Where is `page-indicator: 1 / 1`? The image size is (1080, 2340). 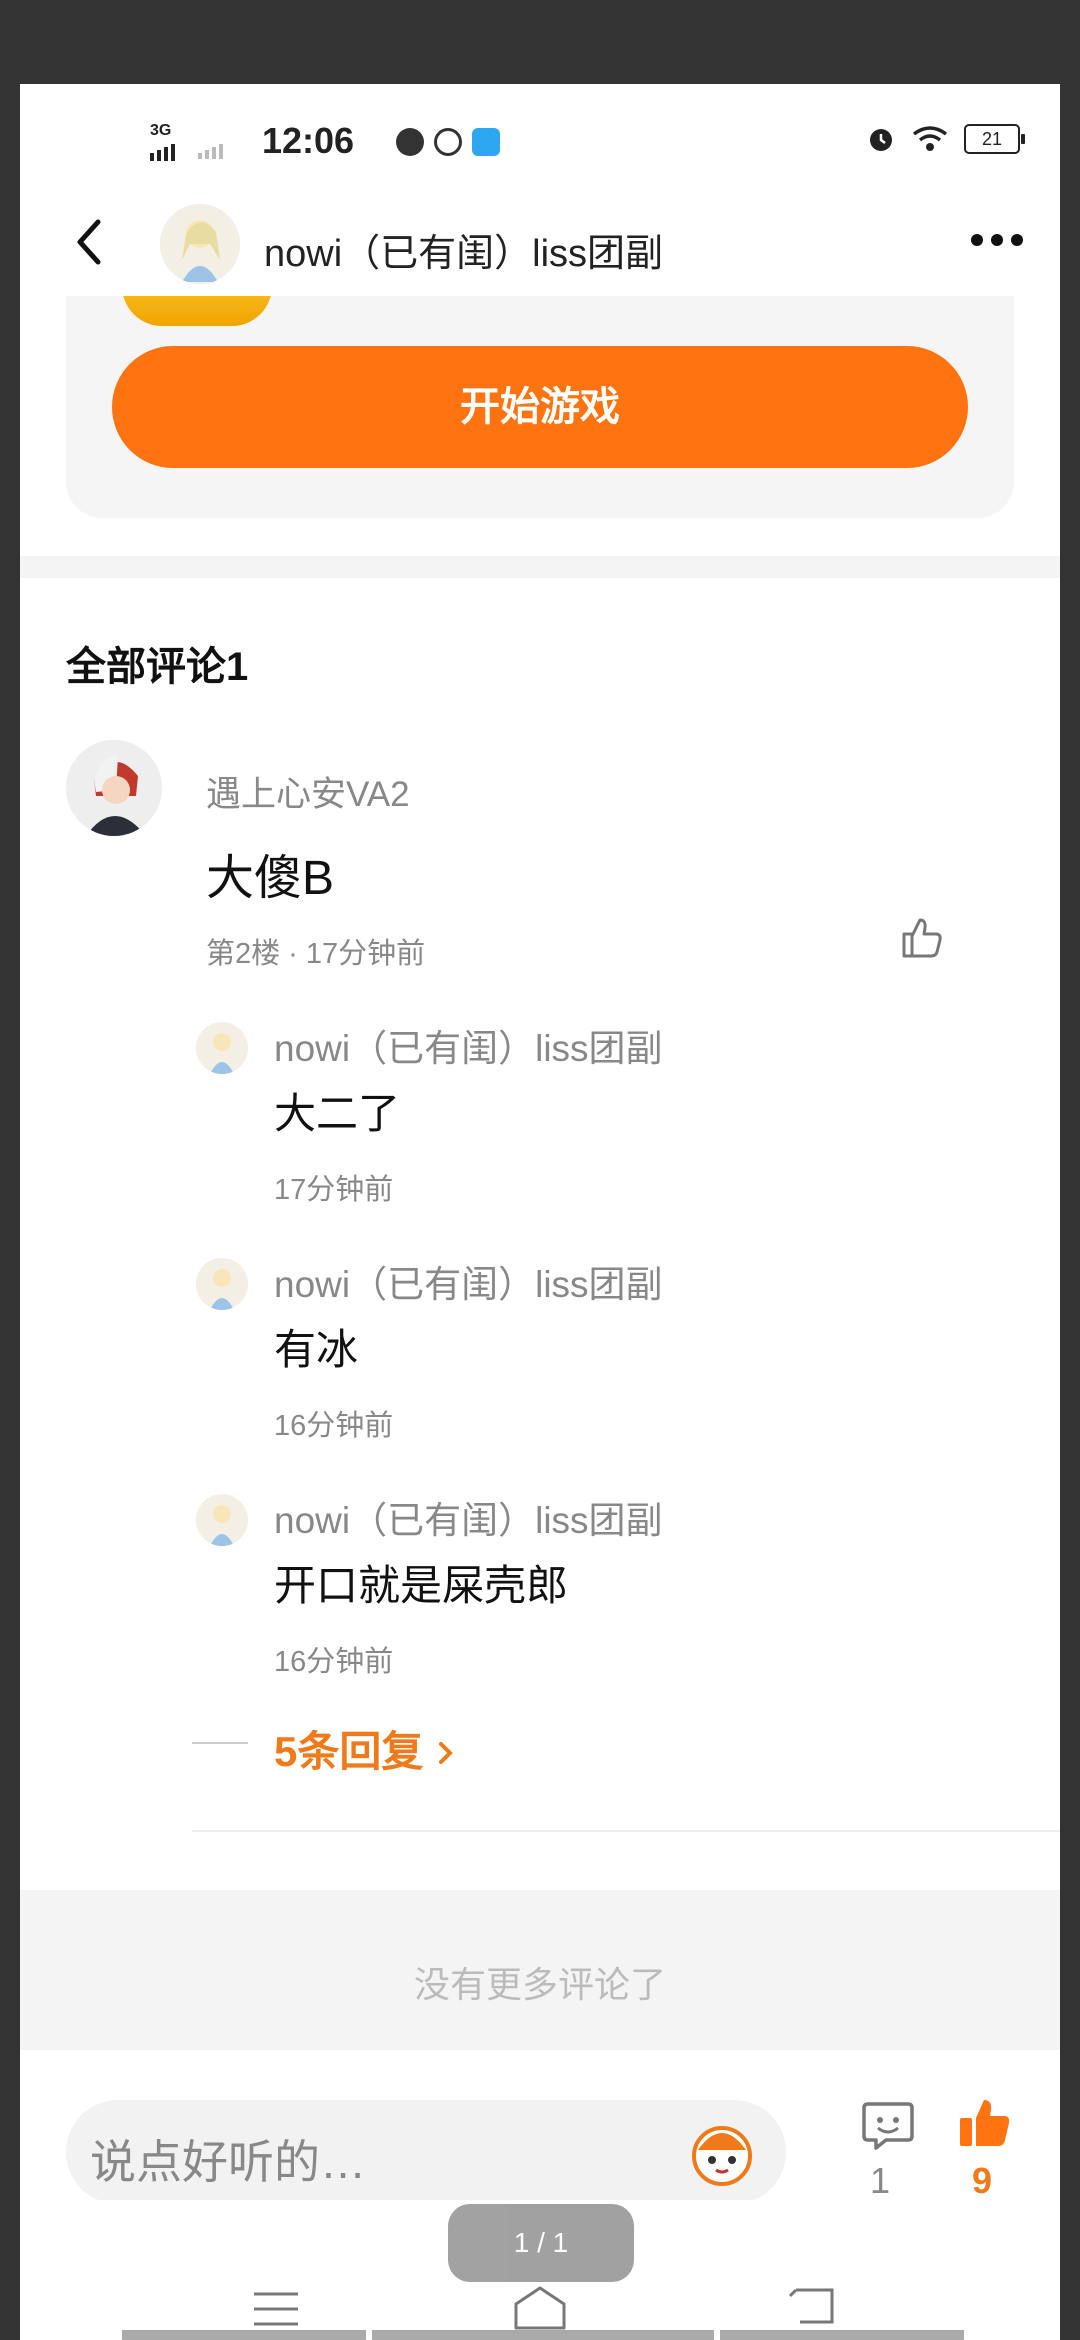 page-indicator: 1 / 1 is located at coordinates (541, 2243).